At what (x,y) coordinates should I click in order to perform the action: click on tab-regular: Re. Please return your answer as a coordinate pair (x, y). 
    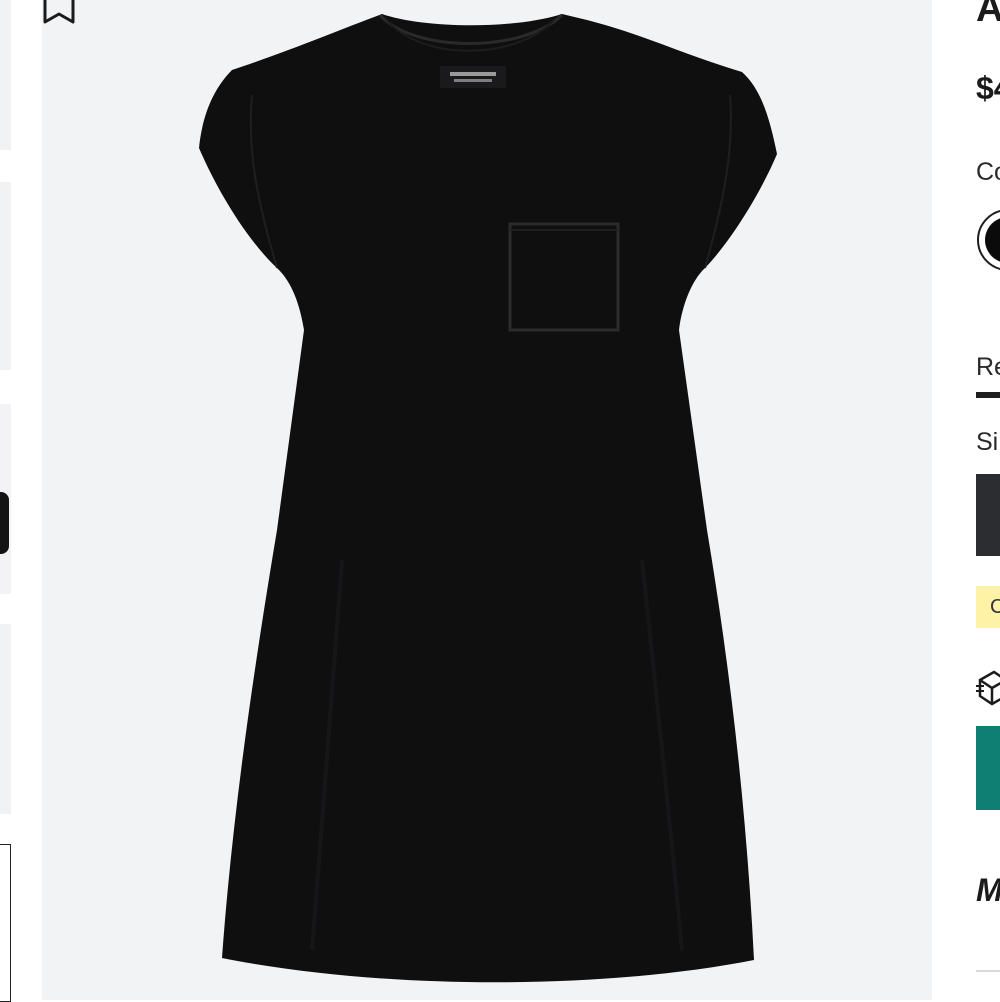
    Looking at the image, I should click on (988, 367).